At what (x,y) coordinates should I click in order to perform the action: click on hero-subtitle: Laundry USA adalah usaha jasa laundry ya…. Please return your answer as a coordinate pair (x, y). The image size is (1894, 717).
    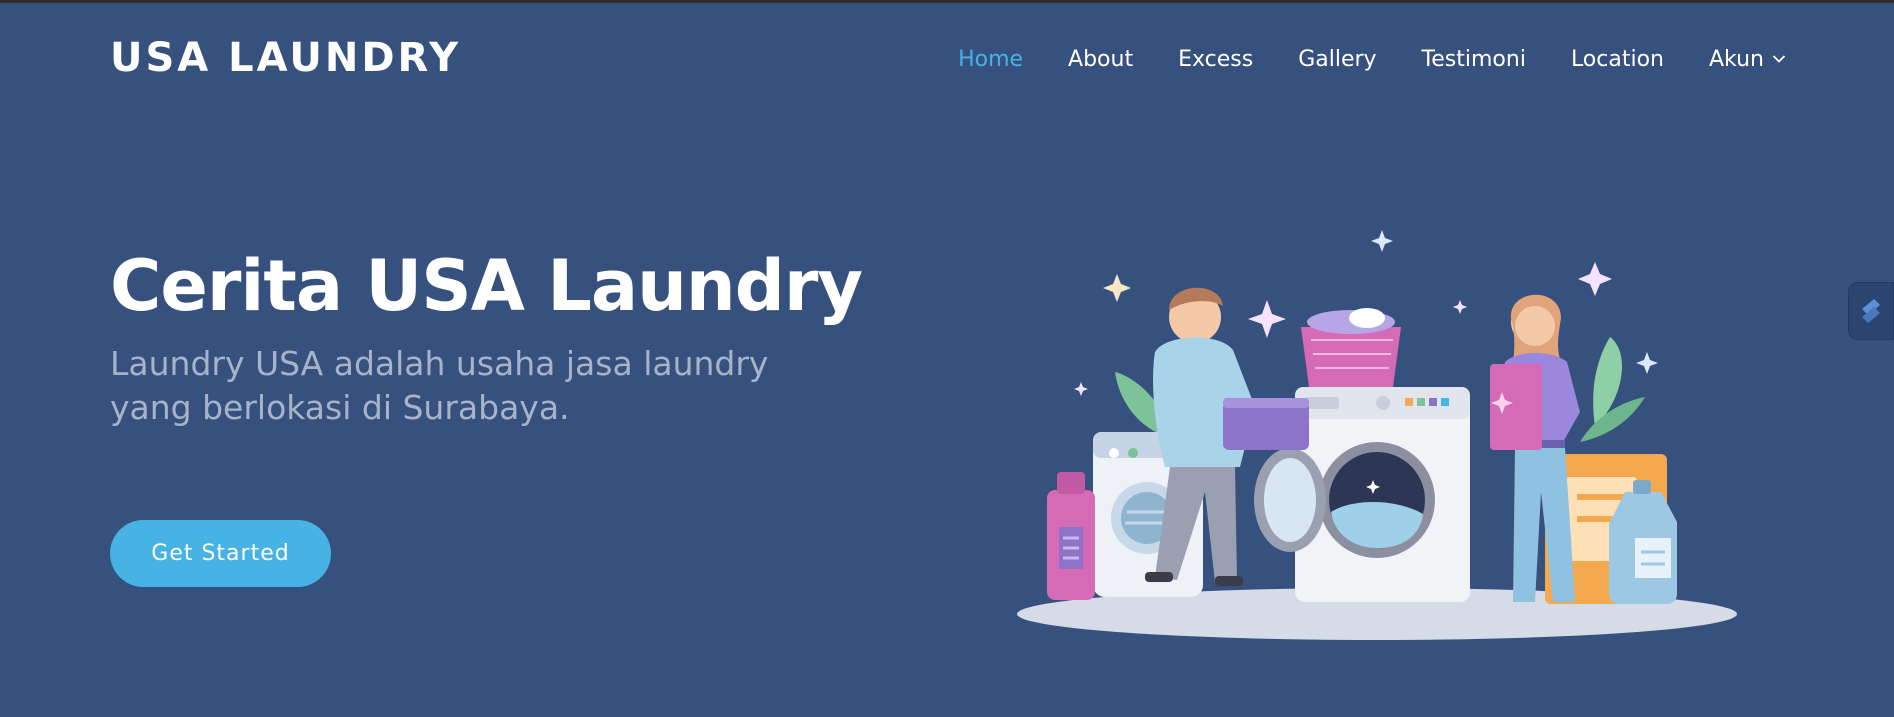
    Looking at the image, I should click on (439, 385).